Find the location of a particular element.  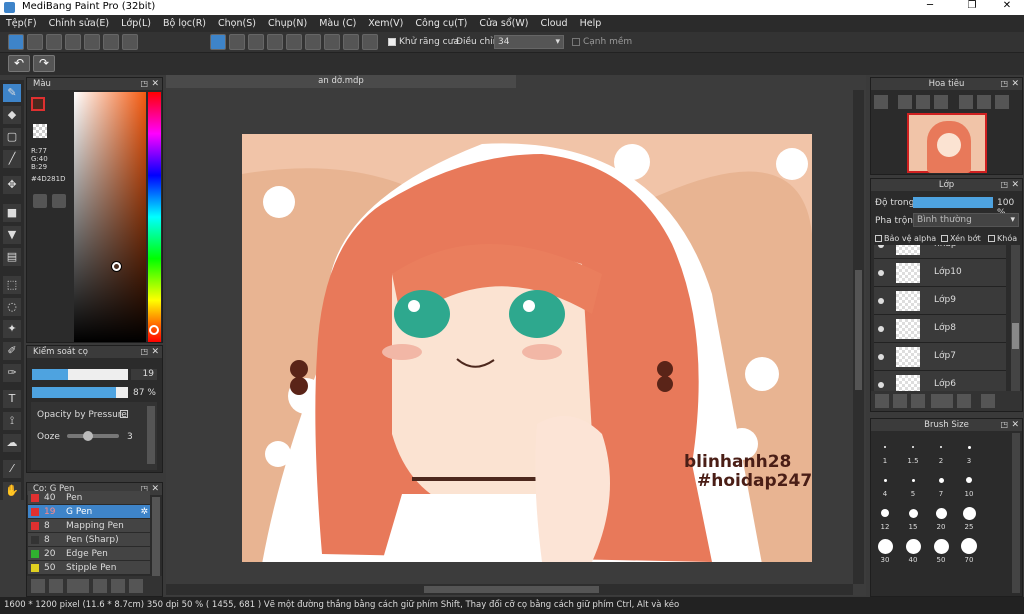

antialias-checkbox is located at coordinates (392, 42).